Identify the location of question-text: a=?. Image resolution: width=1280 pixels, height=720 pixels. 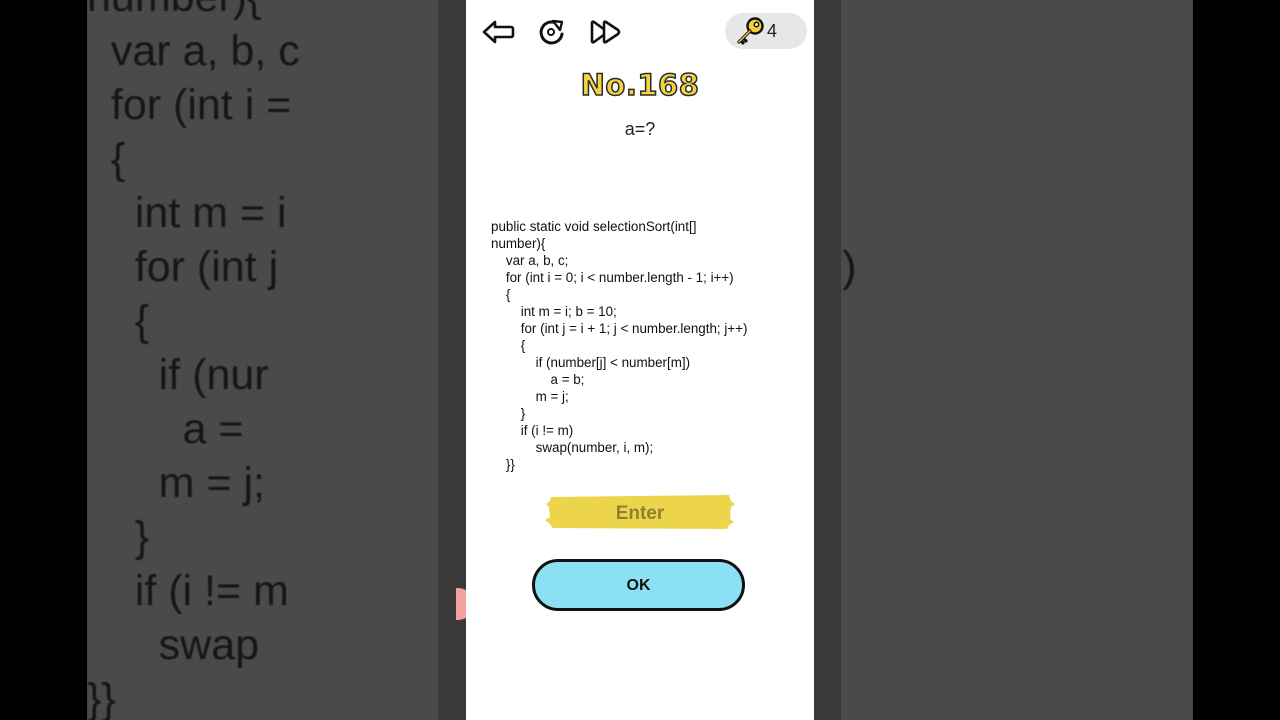
(640, 129).